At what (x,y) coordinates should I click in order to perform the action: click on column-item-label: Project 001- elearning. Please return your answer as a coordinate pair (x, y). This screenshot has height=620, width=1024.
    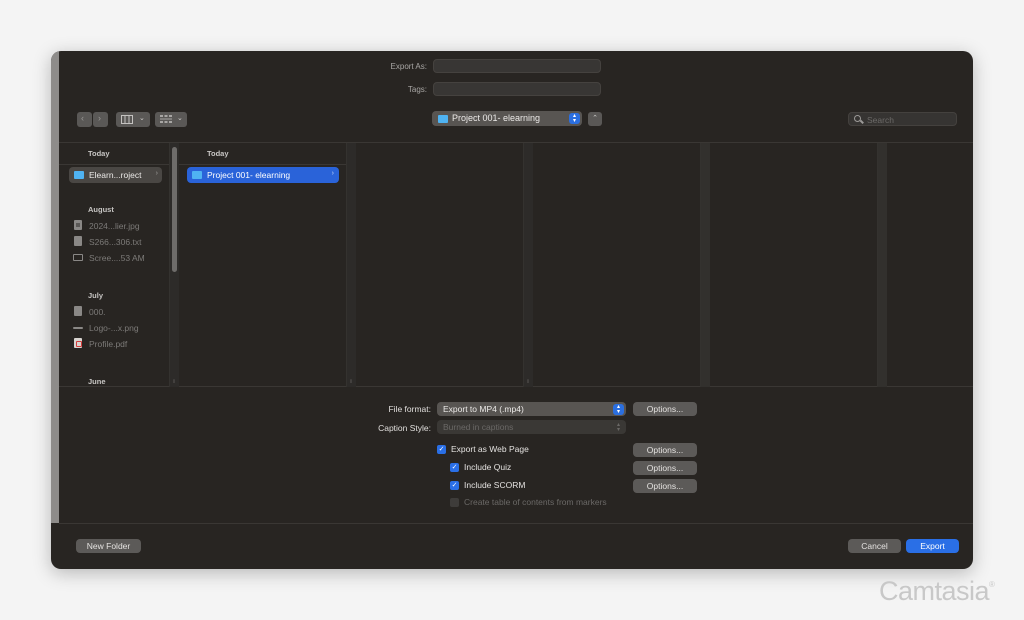
    Looking at the image, I should click on (249, 175).